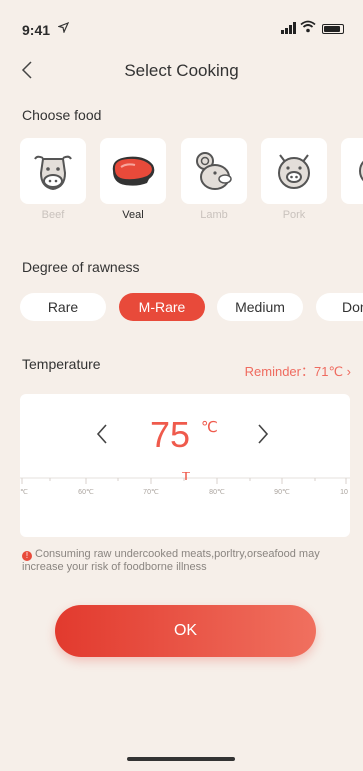  I want to click on status-bar: 9:41, so click(181, 24).